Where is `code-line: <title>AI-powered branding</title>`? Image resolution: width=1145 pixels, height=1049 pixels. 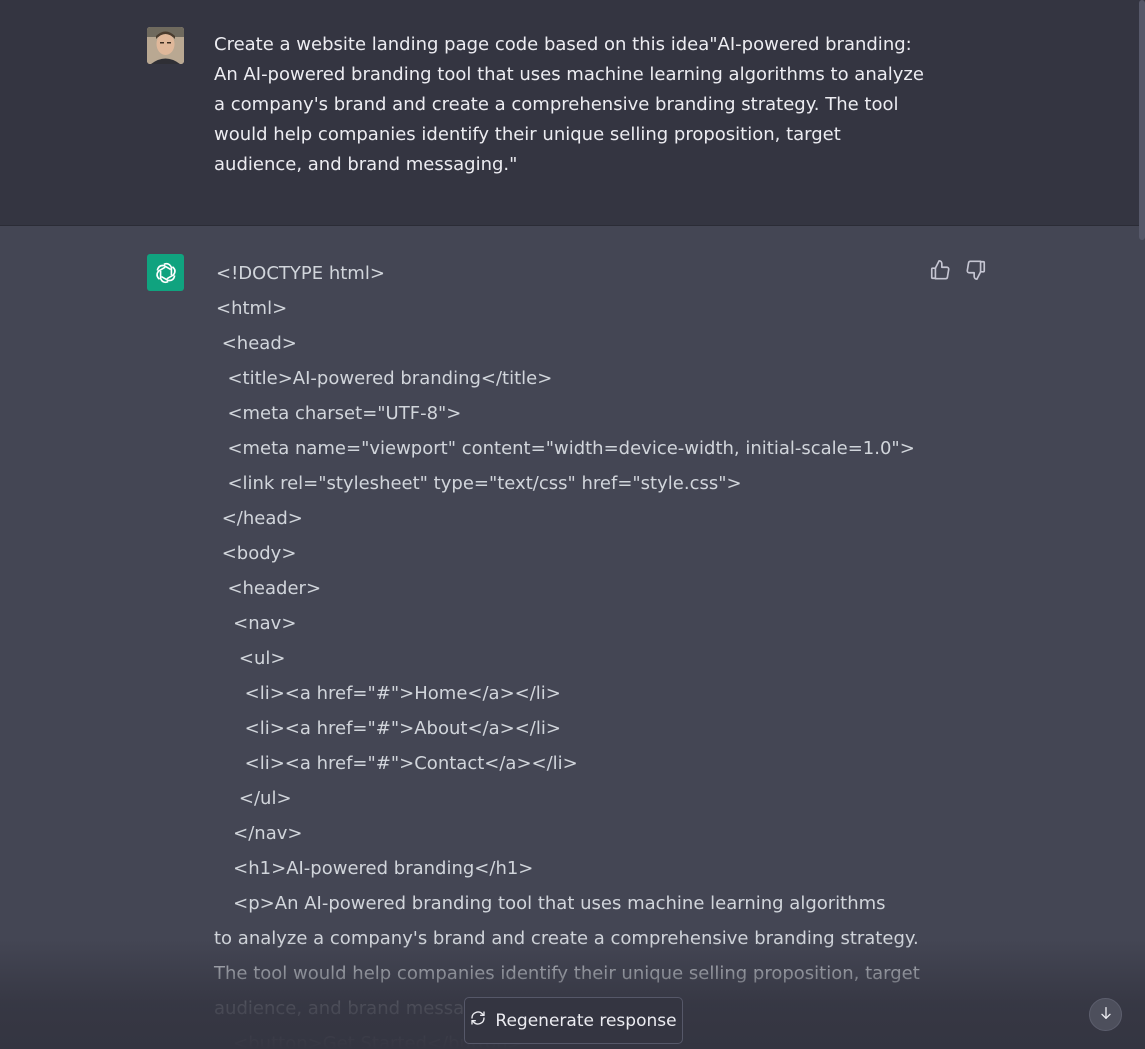 code-line: <title>AI-powered branding</title> is located at coordinates (384, 378).